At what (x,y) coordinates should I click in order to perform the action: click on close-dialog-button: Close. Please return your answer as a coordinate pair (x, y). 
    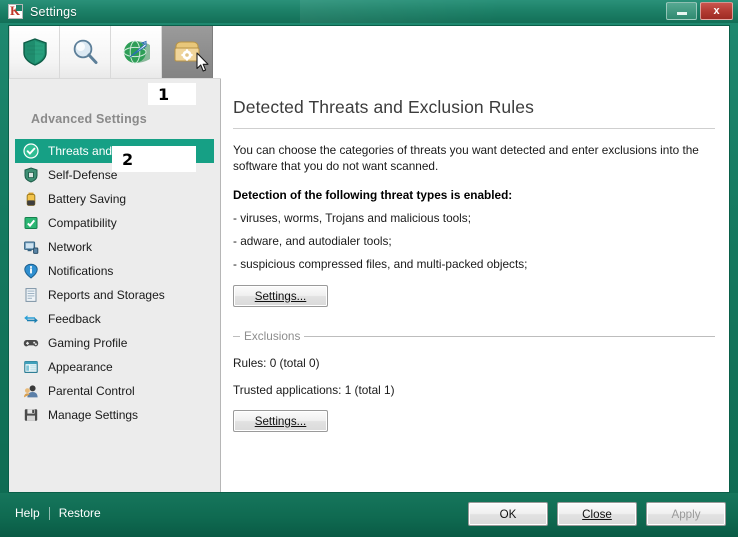
    Looking at the image, I should click on (597, 514).